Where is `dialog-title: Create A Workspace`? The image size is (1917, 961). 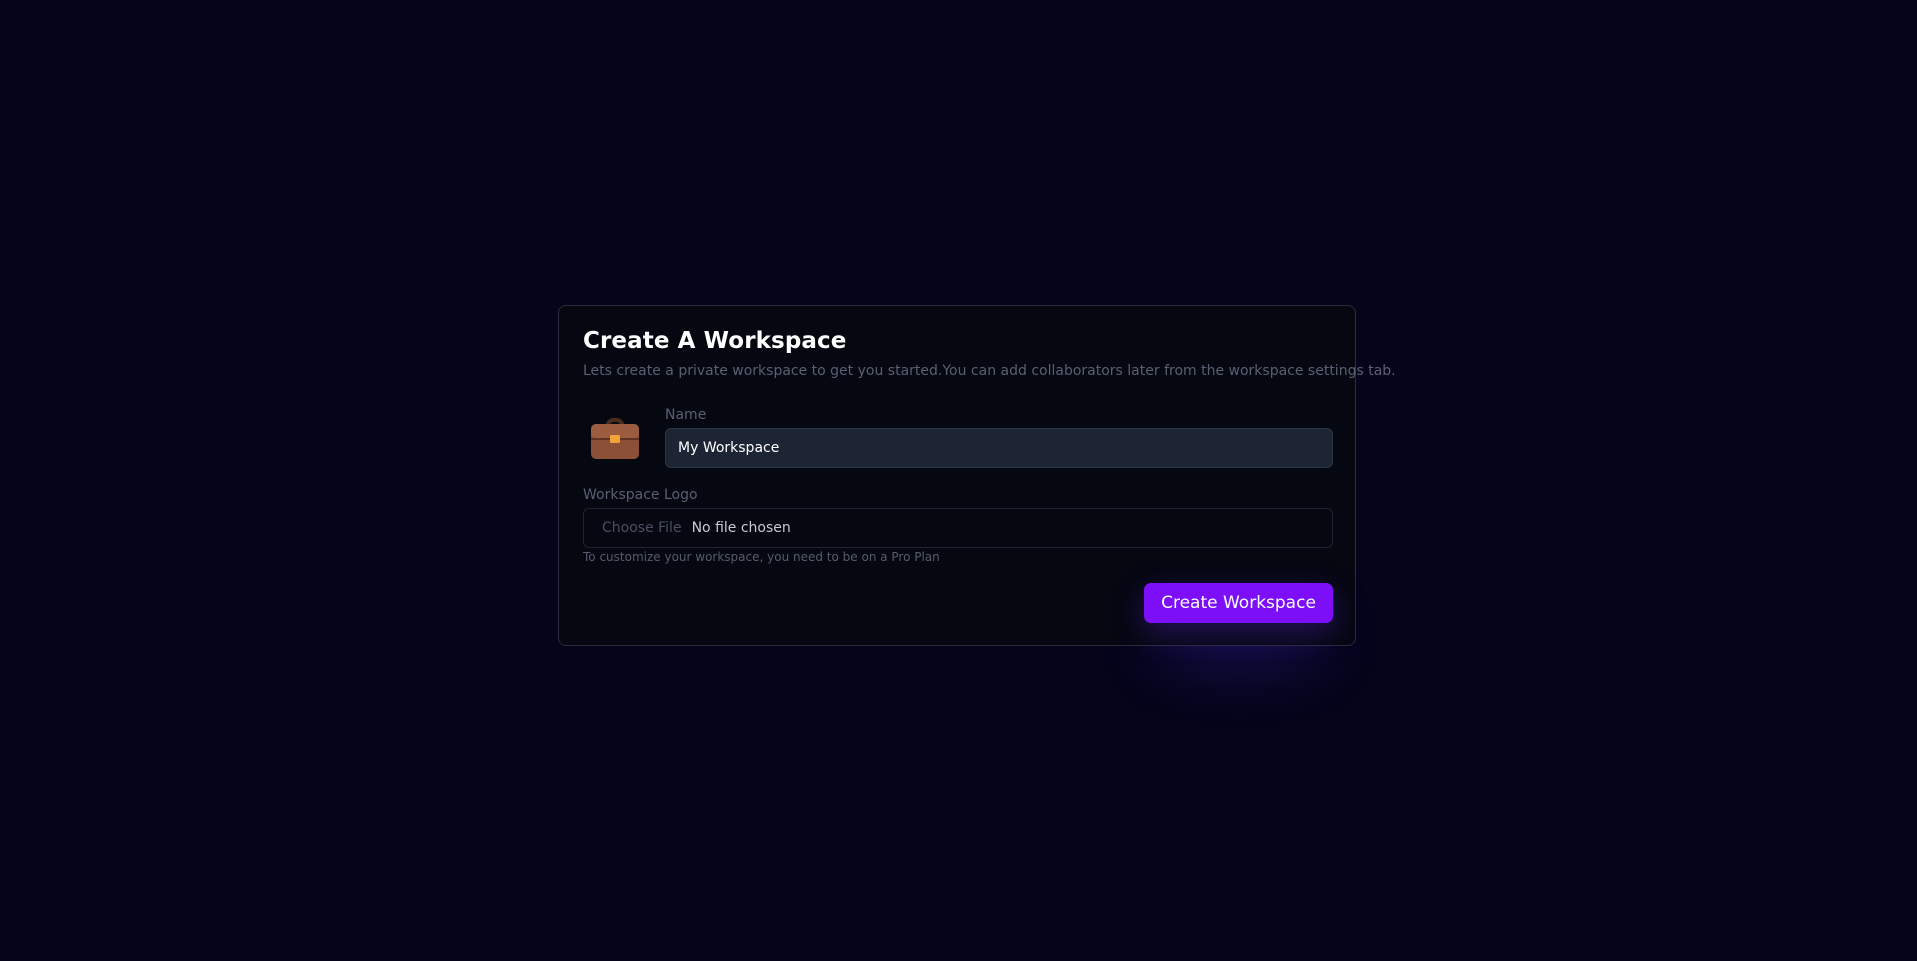 dialog-title: Create A Workspace is located at coordinates (715, 341).